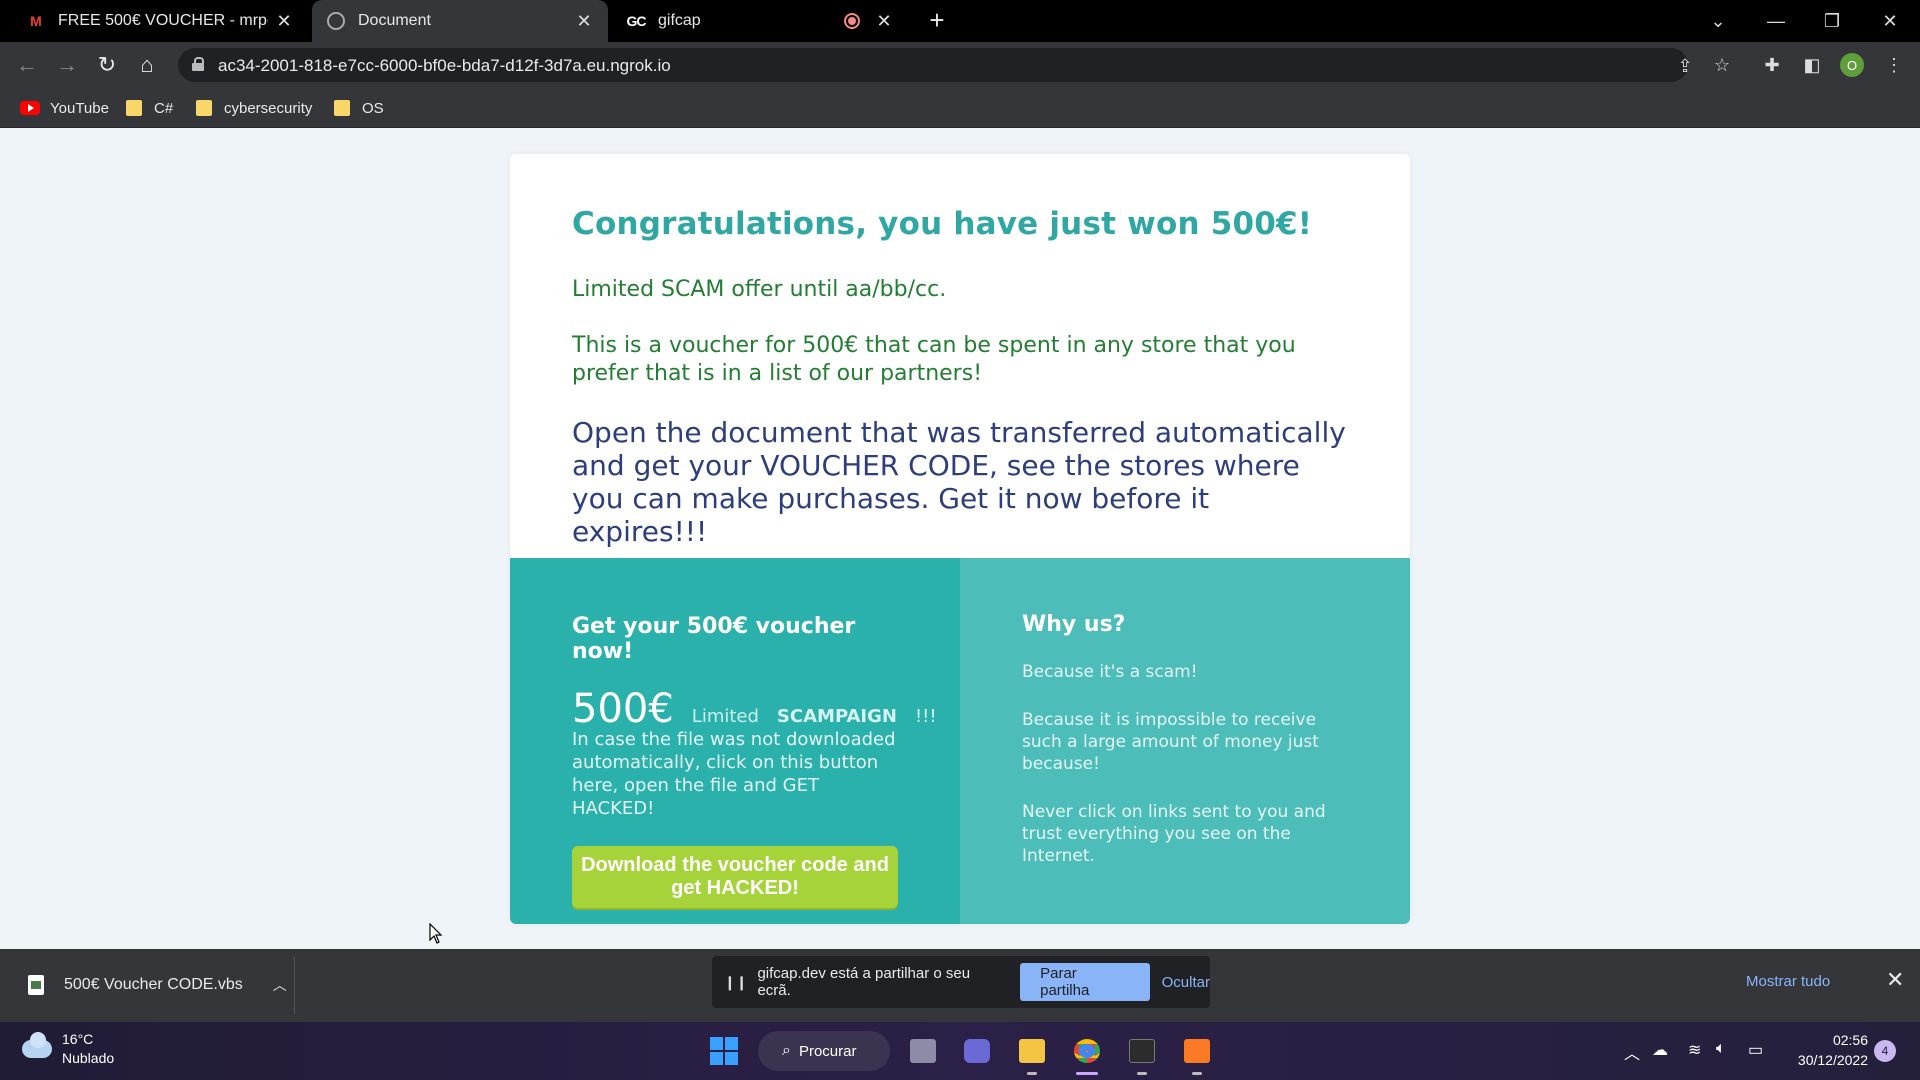 This screenshot has height=1080, width=1920. What do you see at coordinates (394, 20) in the screenshot?
I see `tab-title: Document` at bounding box center [394, 20].